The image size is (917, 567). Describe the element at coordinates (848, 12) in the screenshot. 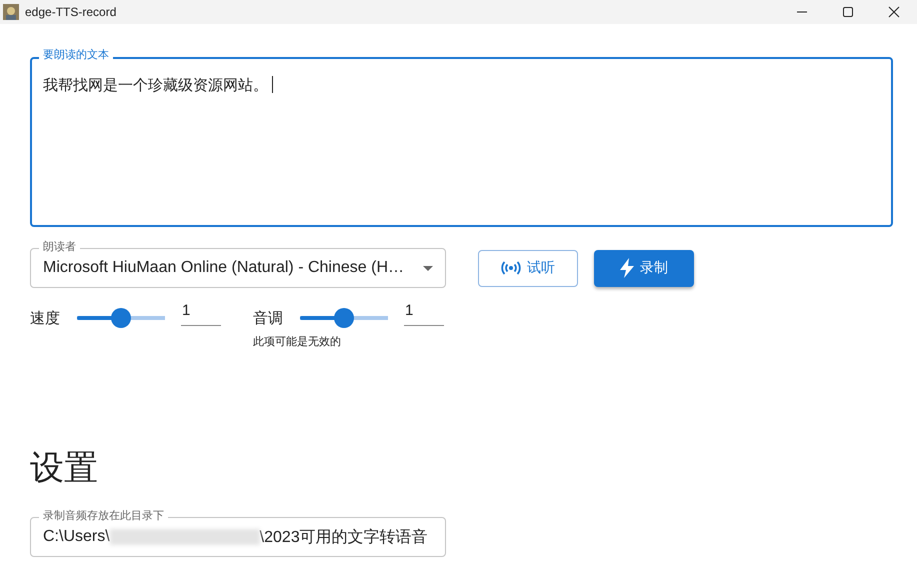

I see `maximize-icon` at that location.